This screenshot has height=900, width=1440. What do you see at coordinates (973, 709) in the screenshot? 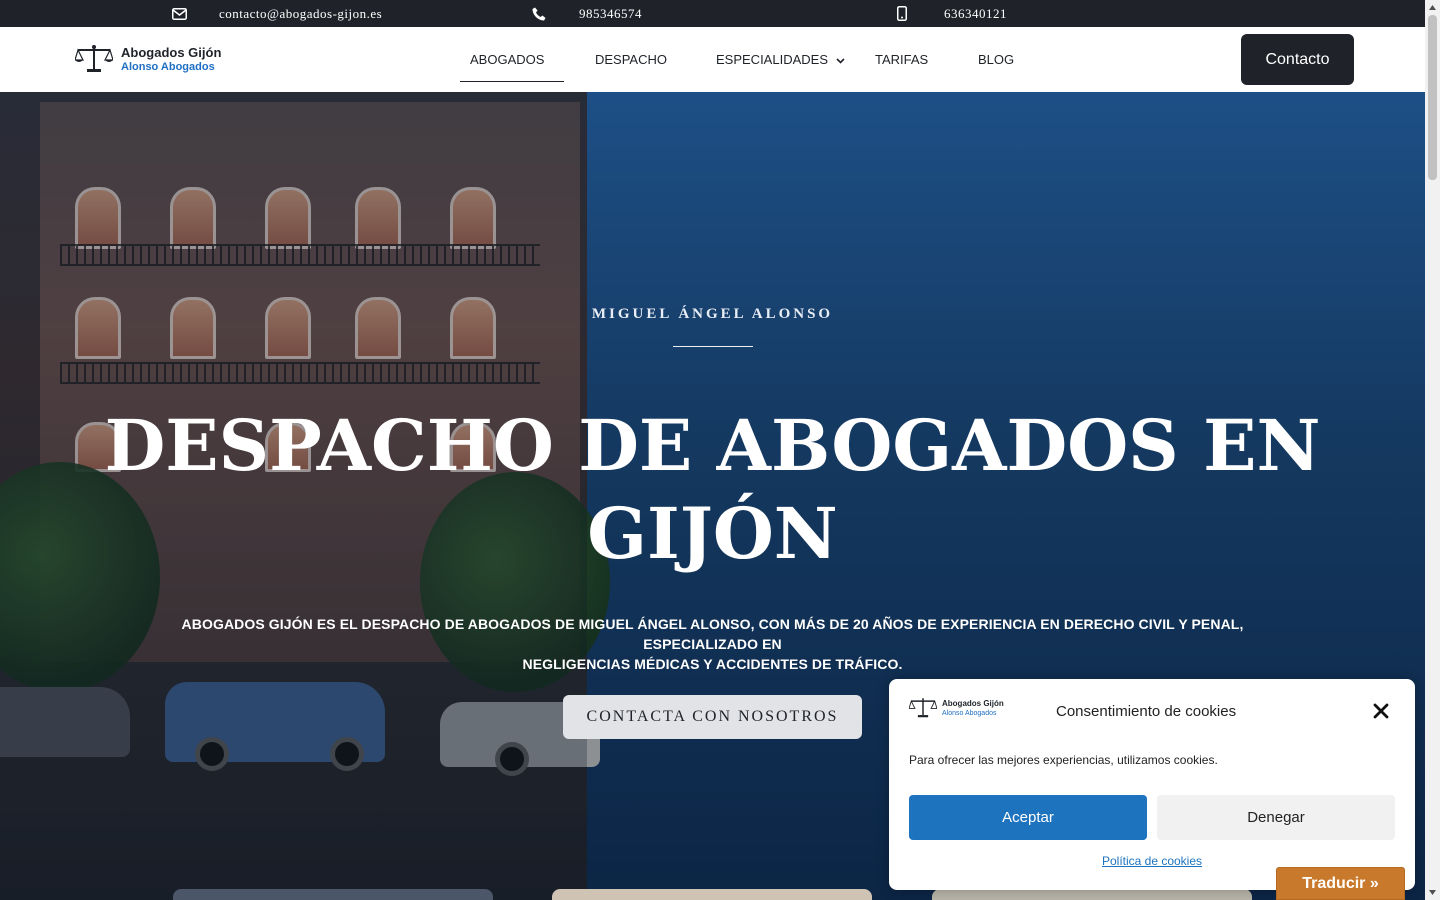
I see `cookie-logo-text: Abogados Gijón Alonso Abogados` at bounding box center [973, 709].